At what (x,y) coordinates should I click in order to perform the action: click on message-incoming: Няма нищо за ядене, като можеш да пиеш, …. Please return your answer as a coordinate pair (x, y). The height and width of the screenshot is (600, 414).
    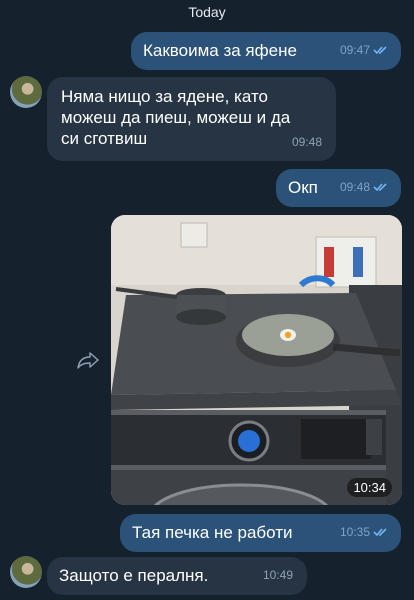
    Looking at the image, I should click on (191, 119).